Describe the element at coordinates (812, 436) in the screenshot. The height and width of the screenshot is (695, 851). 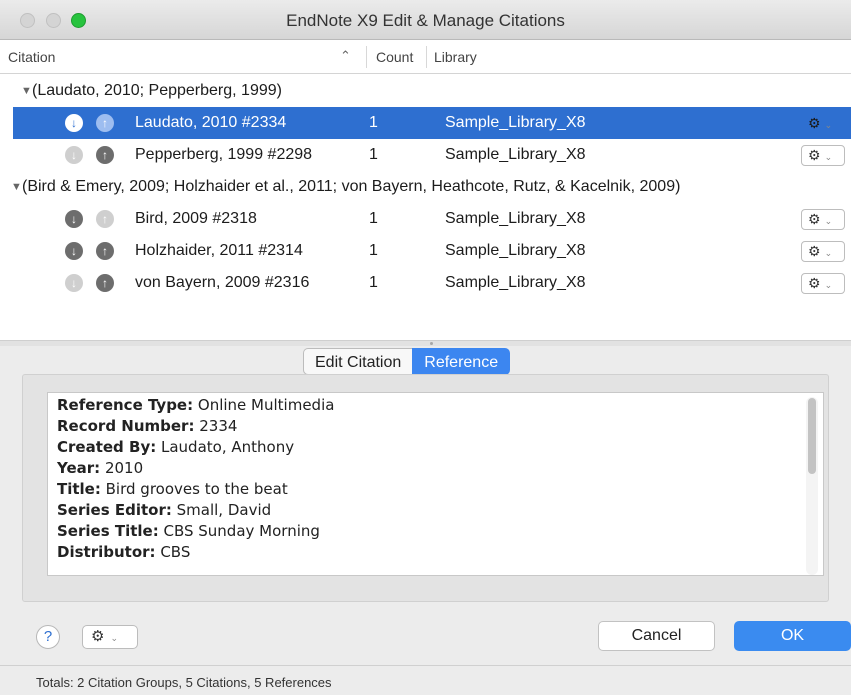
I see `scrollbar-thumb` at that location.